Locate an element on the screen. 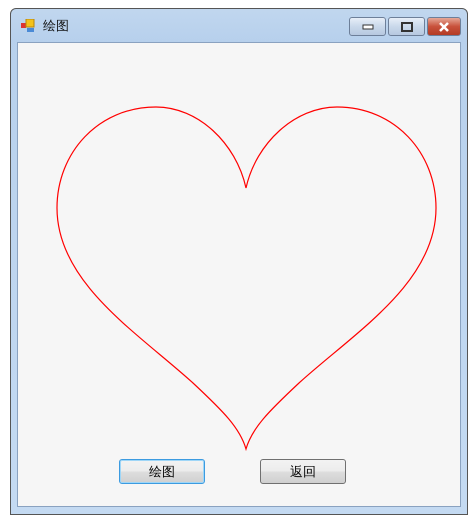  app-icon is located at coordinates (29, 25).